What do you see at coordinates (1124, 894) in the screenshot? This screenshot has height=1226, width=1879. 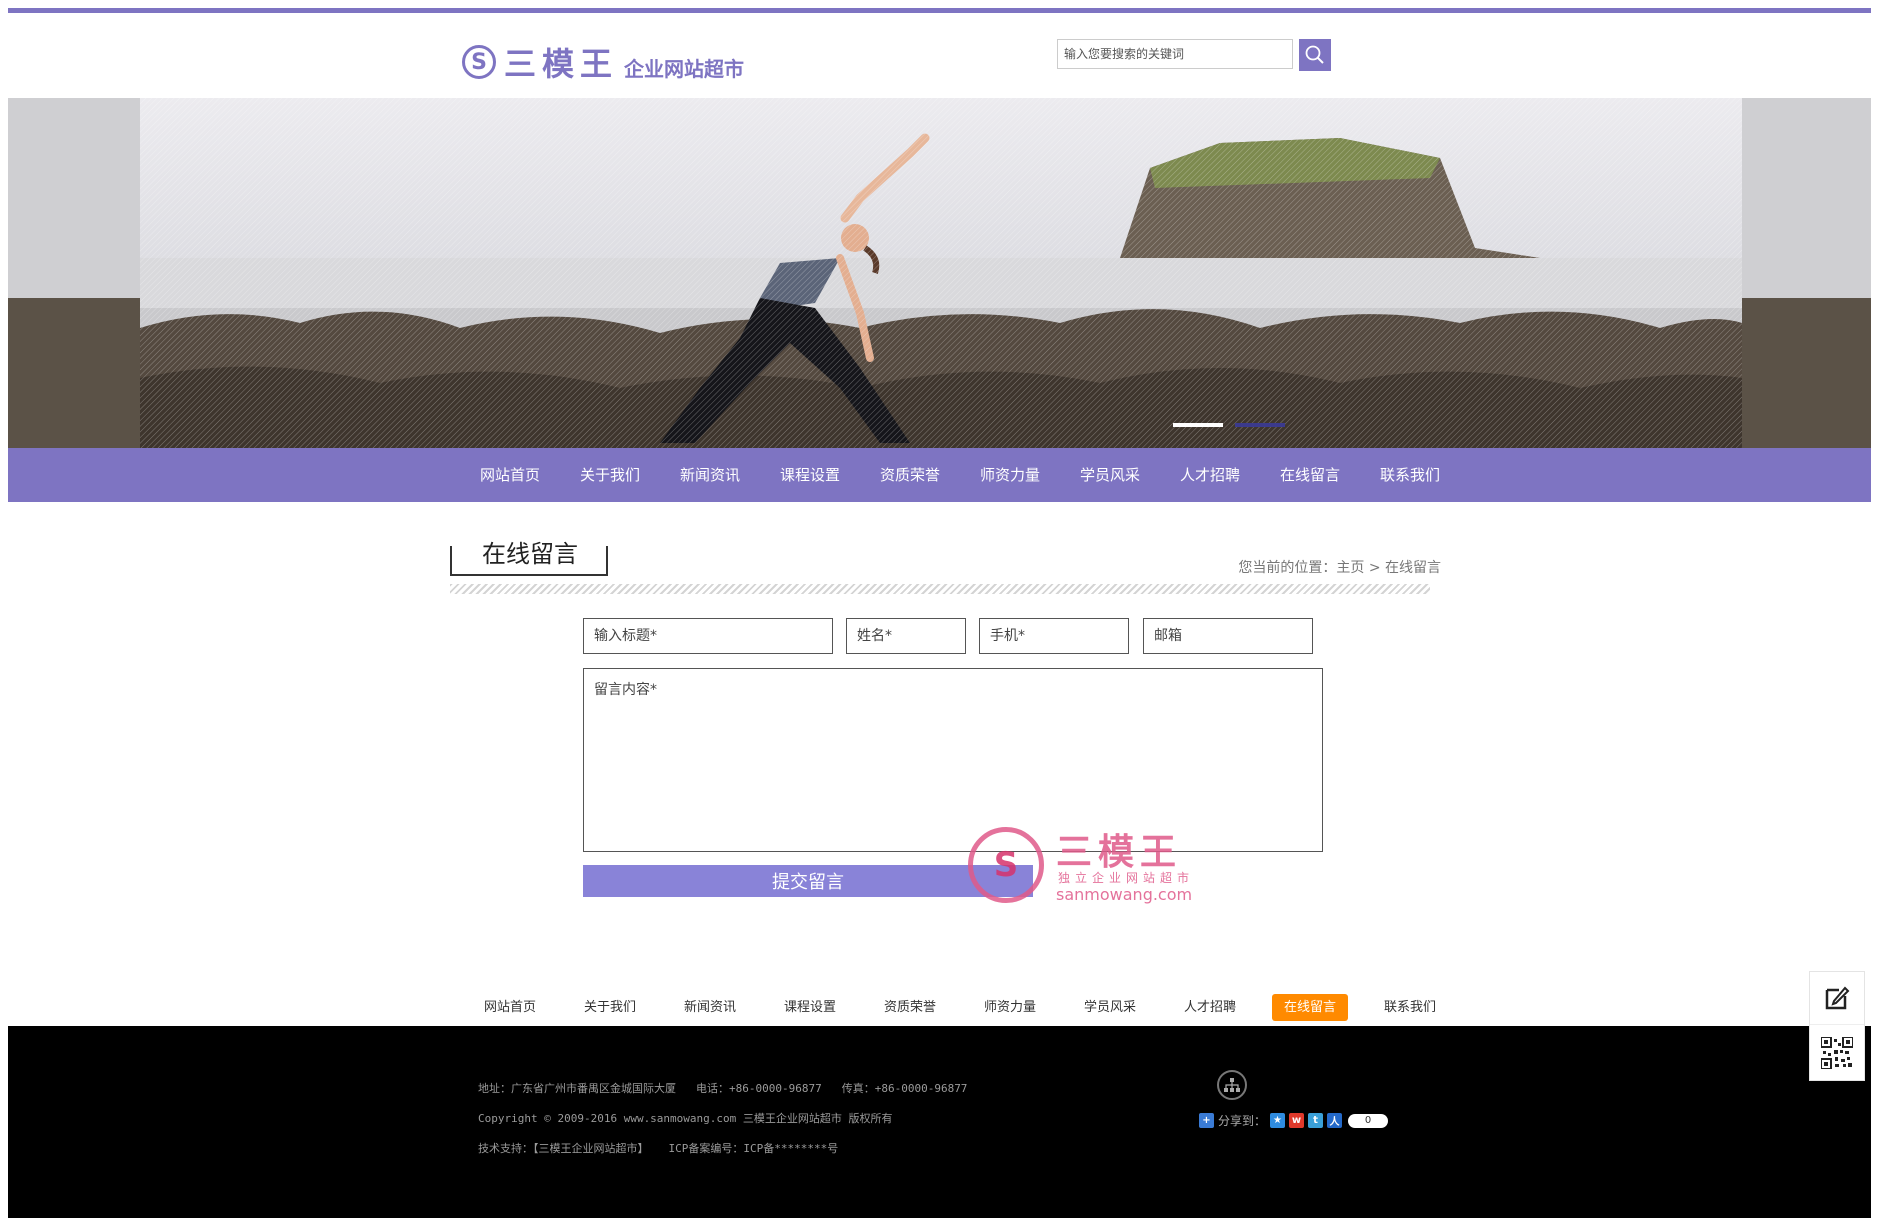 I see `watermark-url: sanmowang.com` at bounding box center [1124, 894].